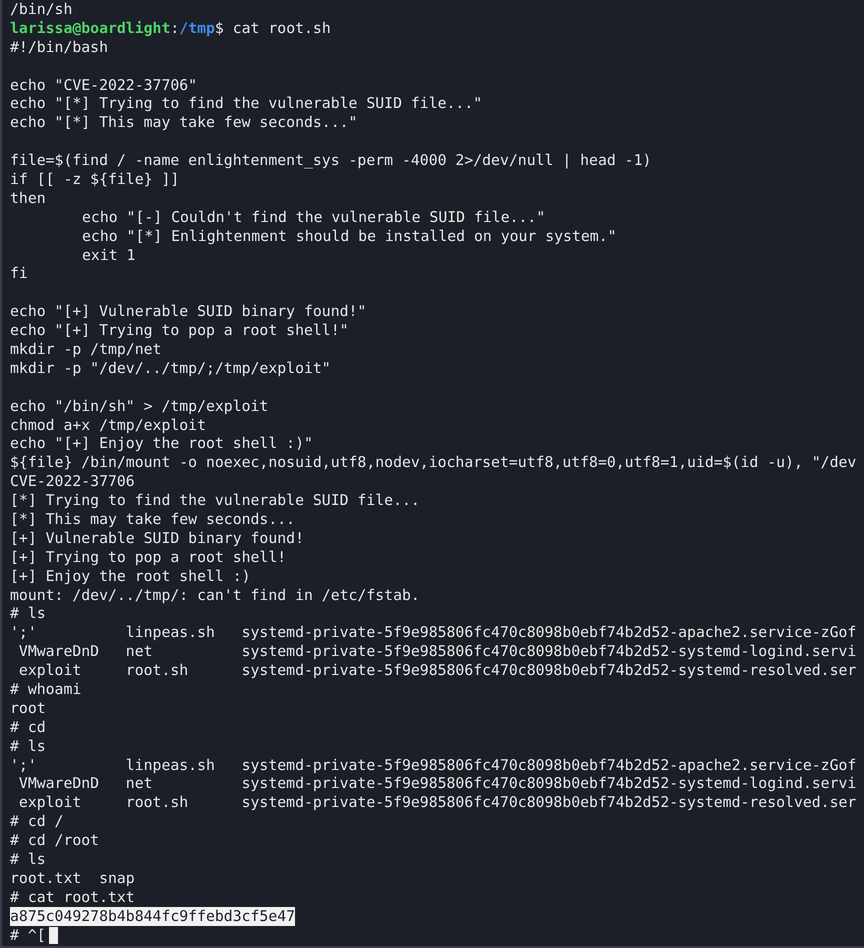 This screenshot has width=864, height=948. Describe the element at coordinates (215, 595) in the screenshot. I see `terminal-text: mount: /dev/../tmp/: can't find in /etc/fstab.` at that location.